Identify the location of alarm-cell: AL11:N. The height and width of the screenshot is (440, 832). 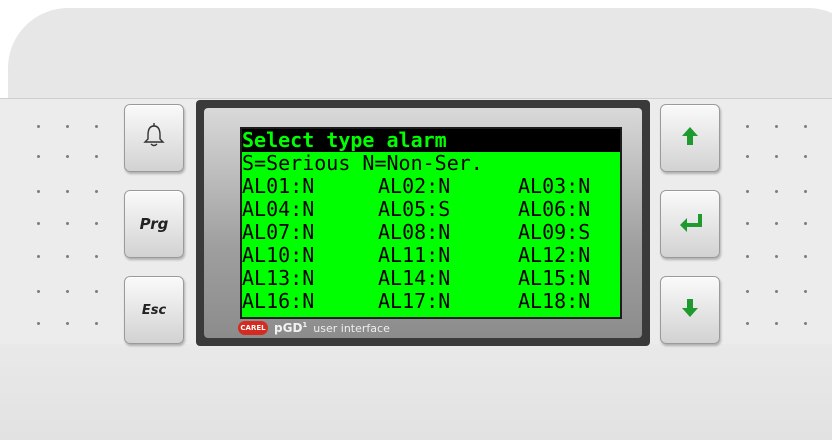
(414, 255).